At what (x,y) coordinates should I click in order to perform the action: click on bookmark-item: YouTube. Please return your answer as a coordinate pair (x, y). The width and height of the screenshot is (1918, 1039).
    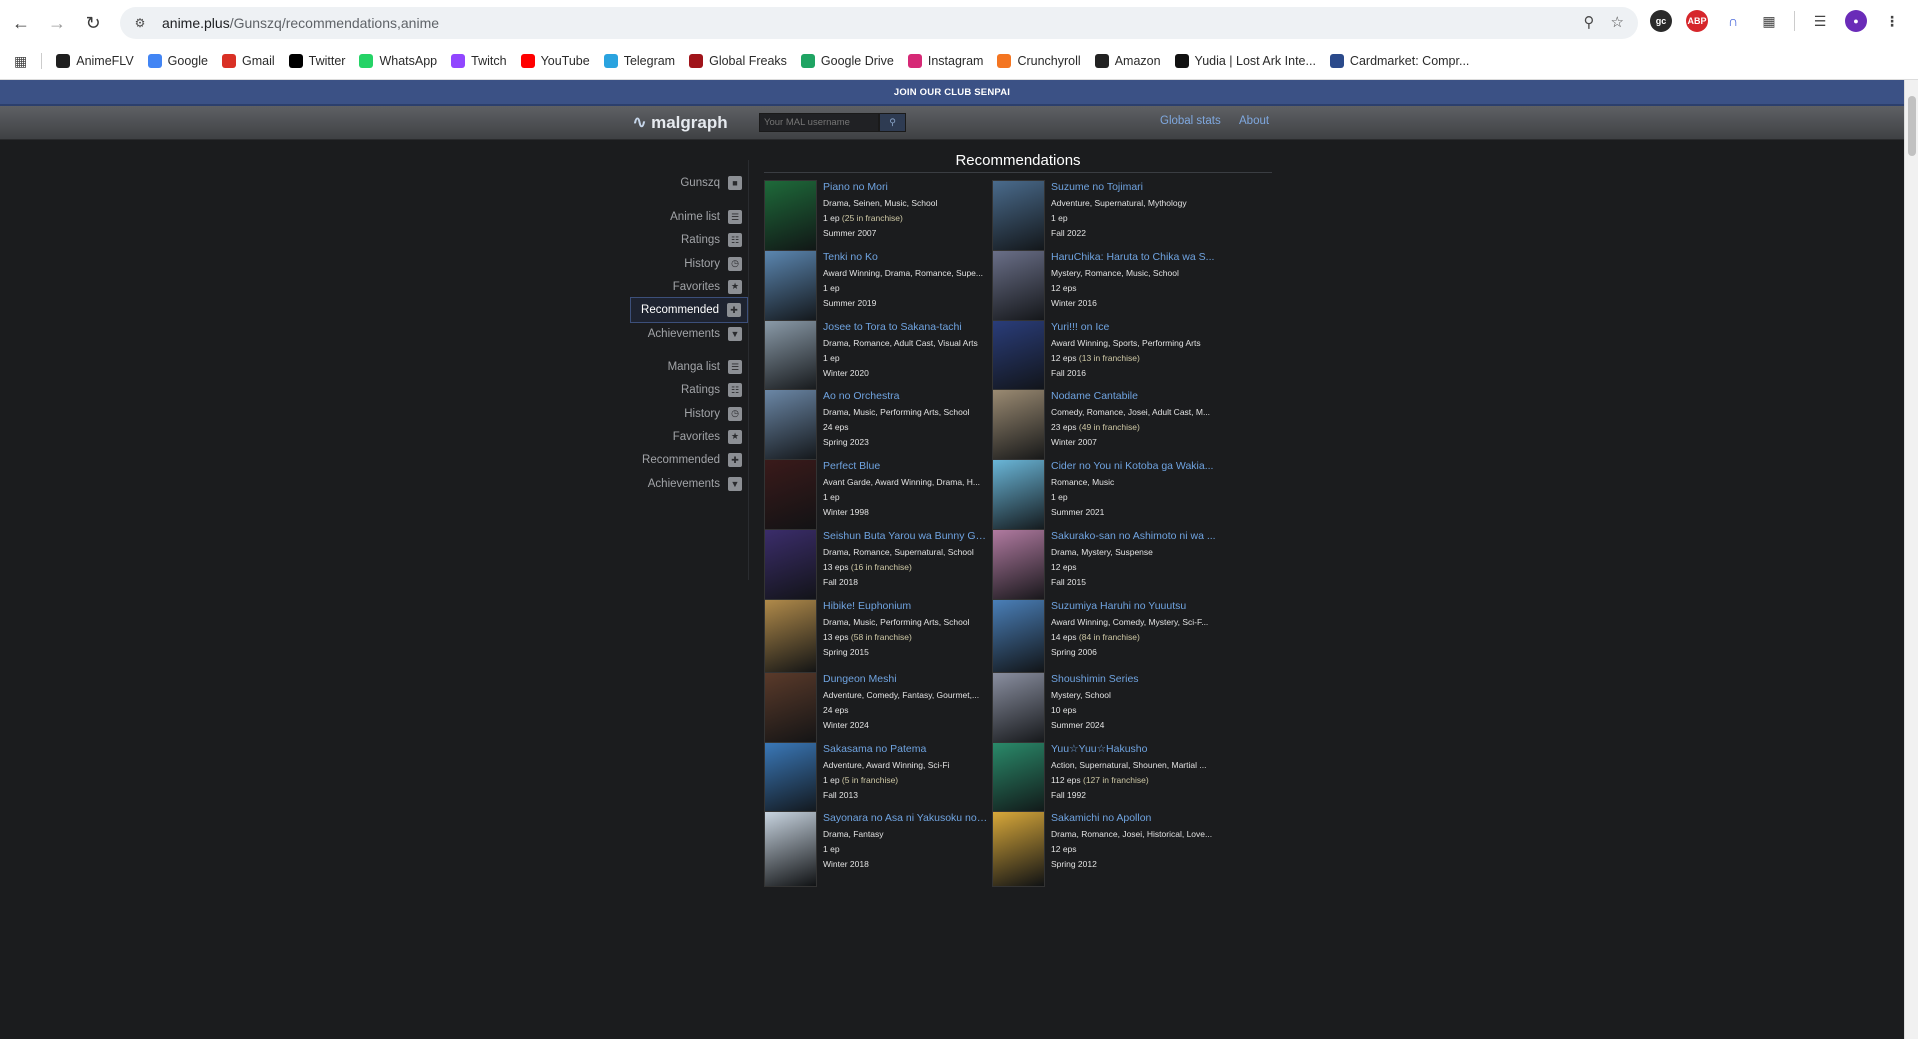
    Looking at the image, I should click on (555, 61).